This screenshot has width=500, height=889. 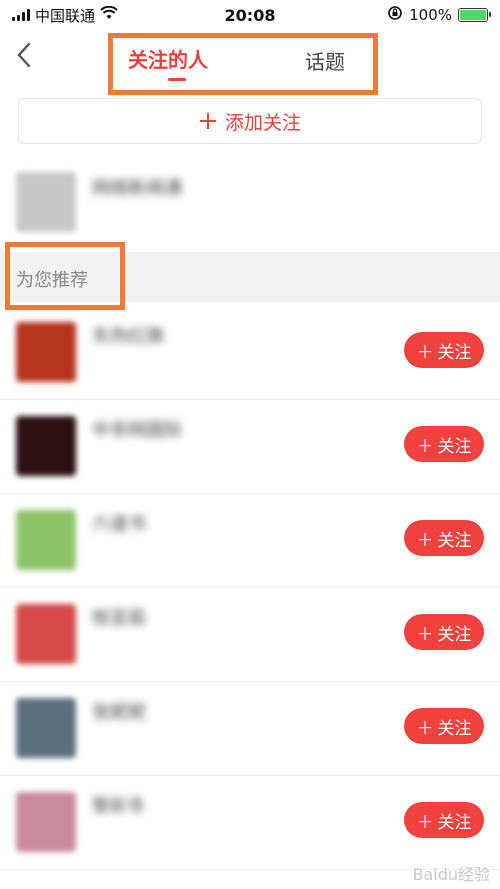 I want to click on back-button, so click(x=29, y=58).